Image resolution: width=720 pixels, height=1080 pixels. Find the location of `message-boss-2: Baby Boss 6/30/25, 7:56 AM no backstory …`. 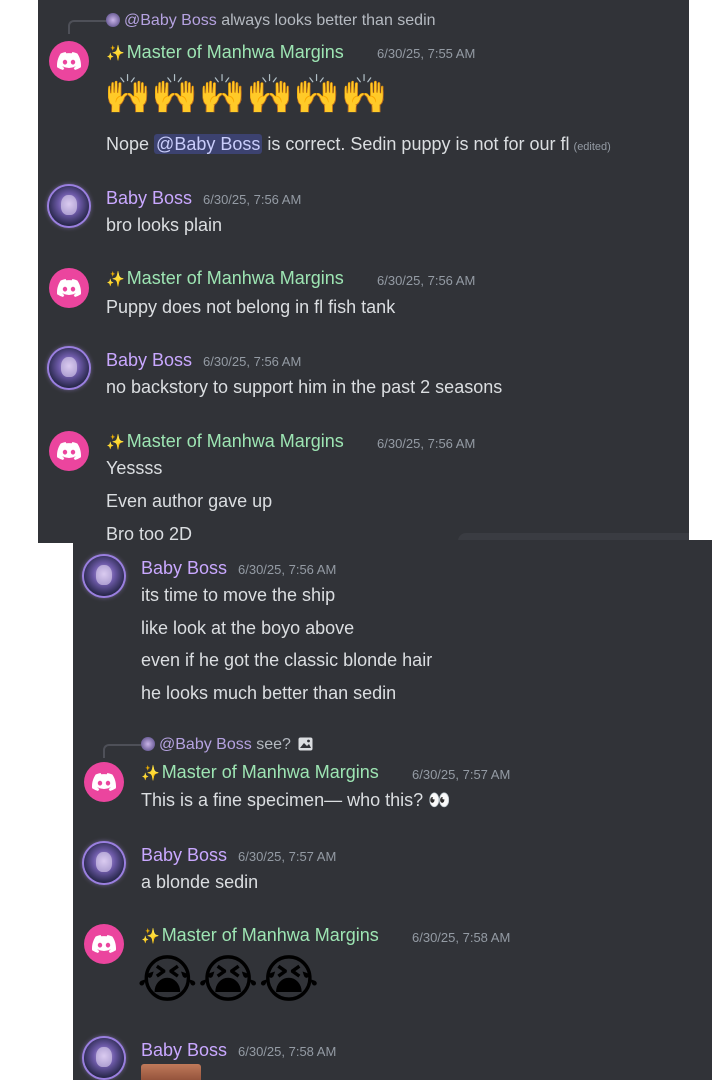

message-boss-2: Baby Boss 6/30/25, 7:56 AM no backstory … is located at coordinates (363, 372).